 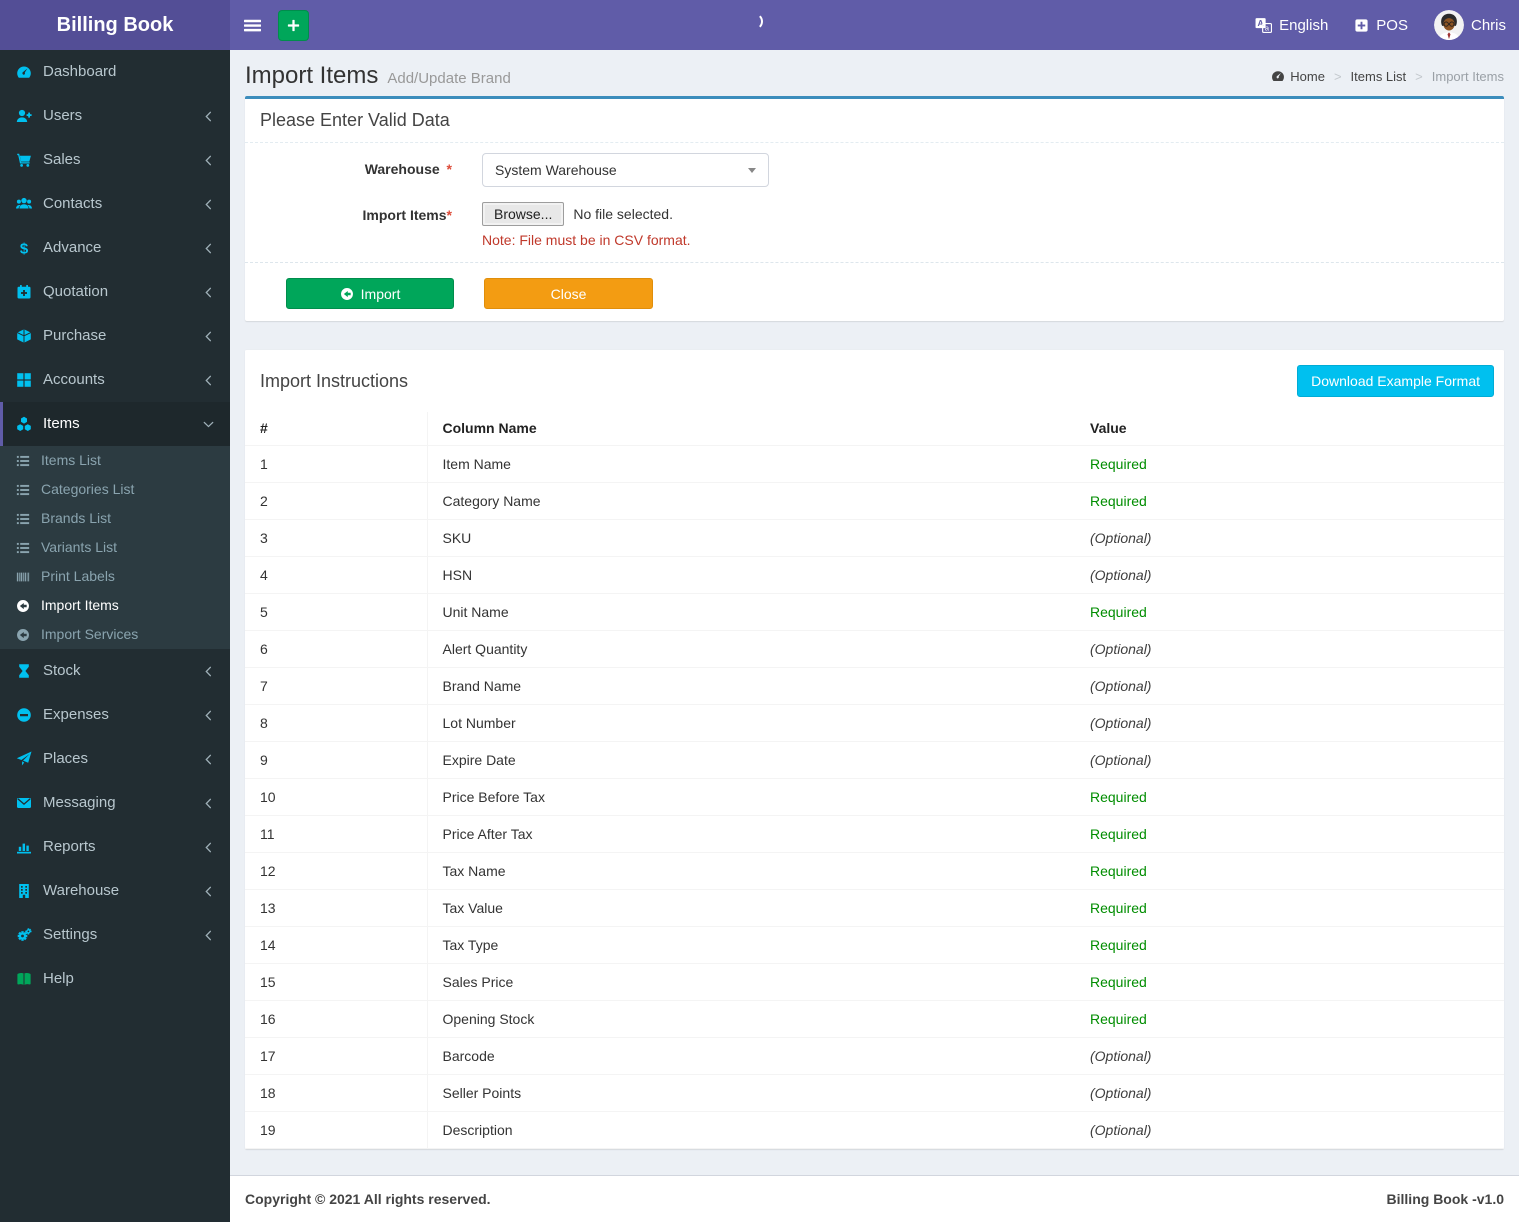 What do you see at coordinates (115, 576) in the screenshot?
I see `sidebar-subitem-print-labels: Print Labels` at bounding box center [115, 576].